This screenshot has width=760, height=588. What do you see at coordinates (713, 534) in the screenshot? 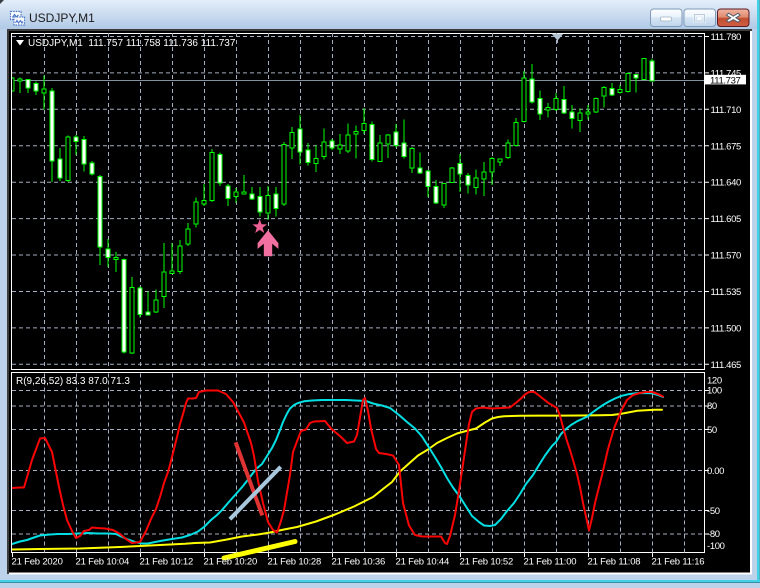
I see `svg-text: -80` at bounding box center [713, 534].